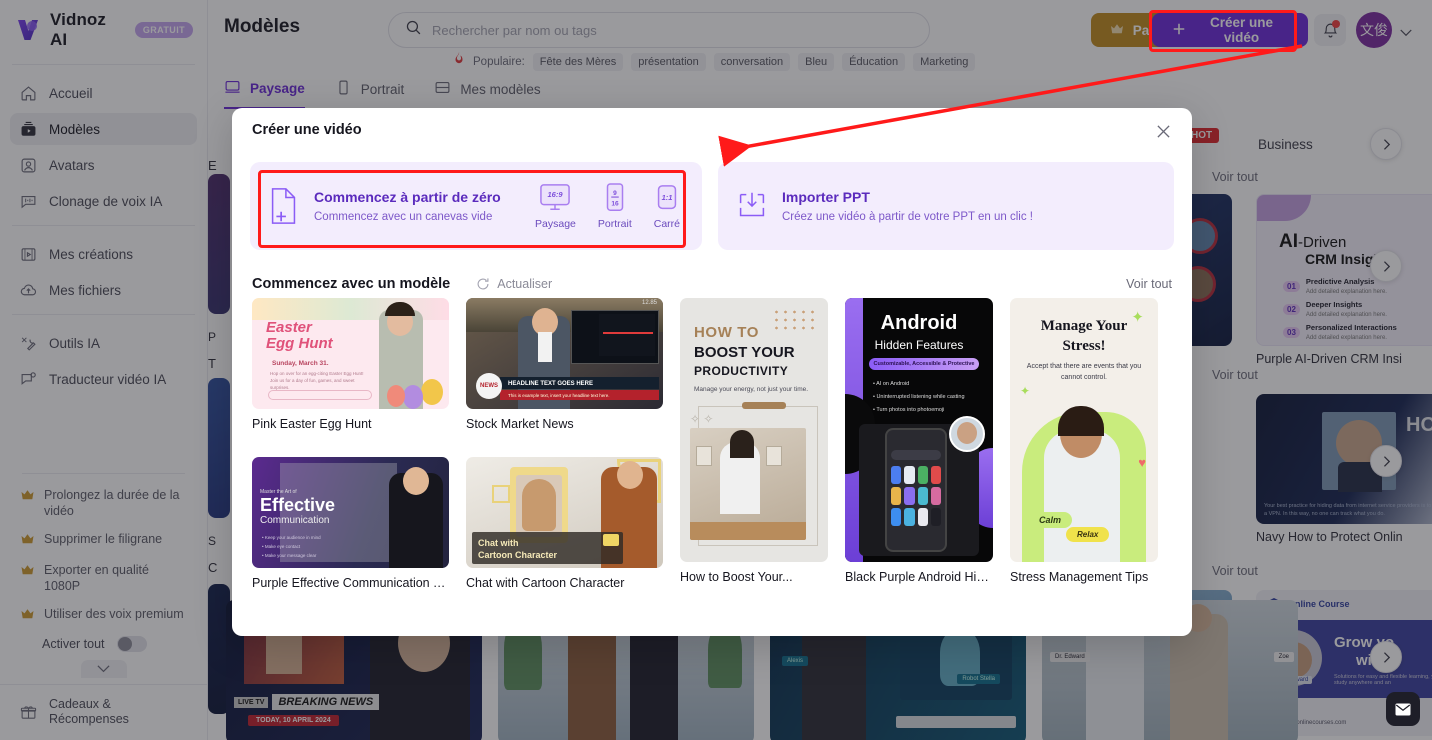  Describe the element at coordinates (615, 193) in the screenshot. I see `svg-text: 9` at that location.